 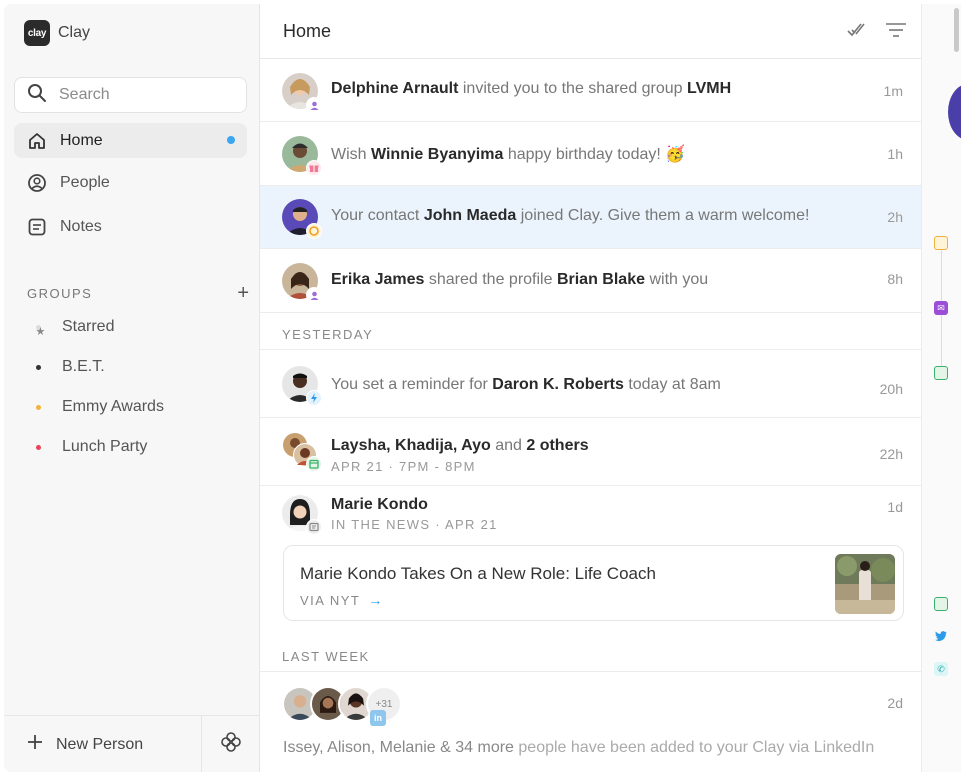 I want to click on group-item-bet: B.E.T., so click(x=66, y=367).